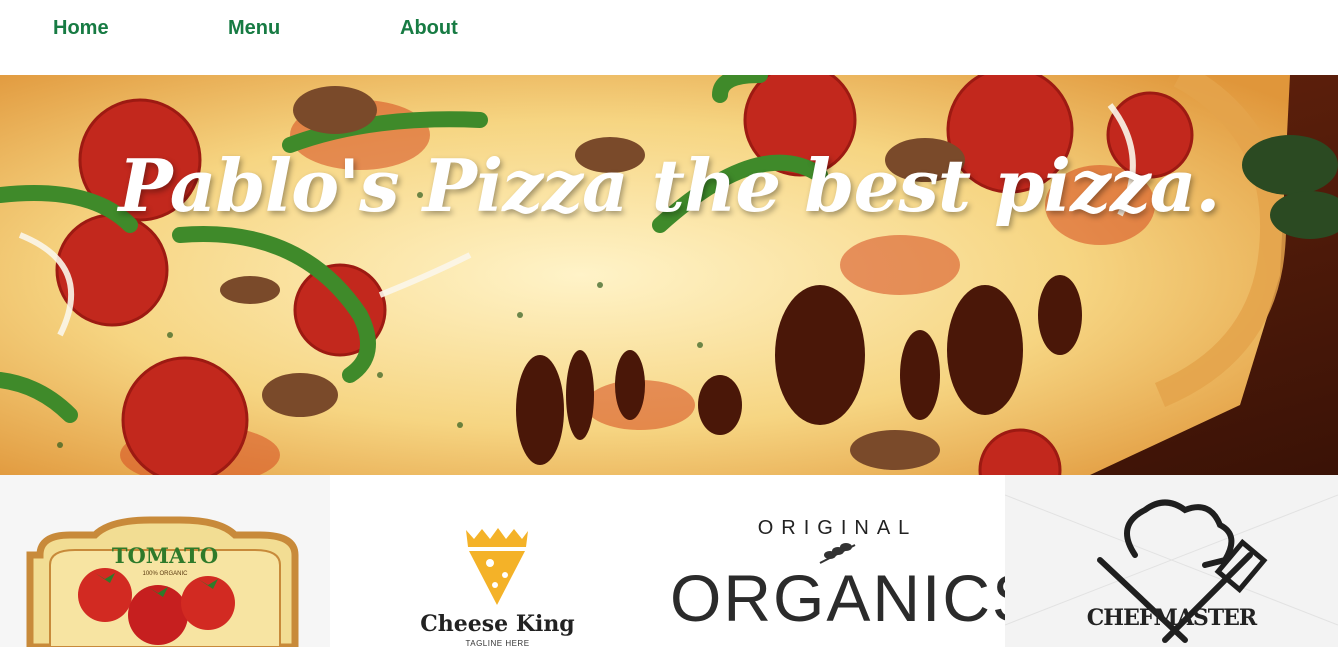 The image size is (1338, 647). Describe the element at coordinates (165, 555) in the screenshot. I see `logo-tomato-name: TOMATO` at that location.